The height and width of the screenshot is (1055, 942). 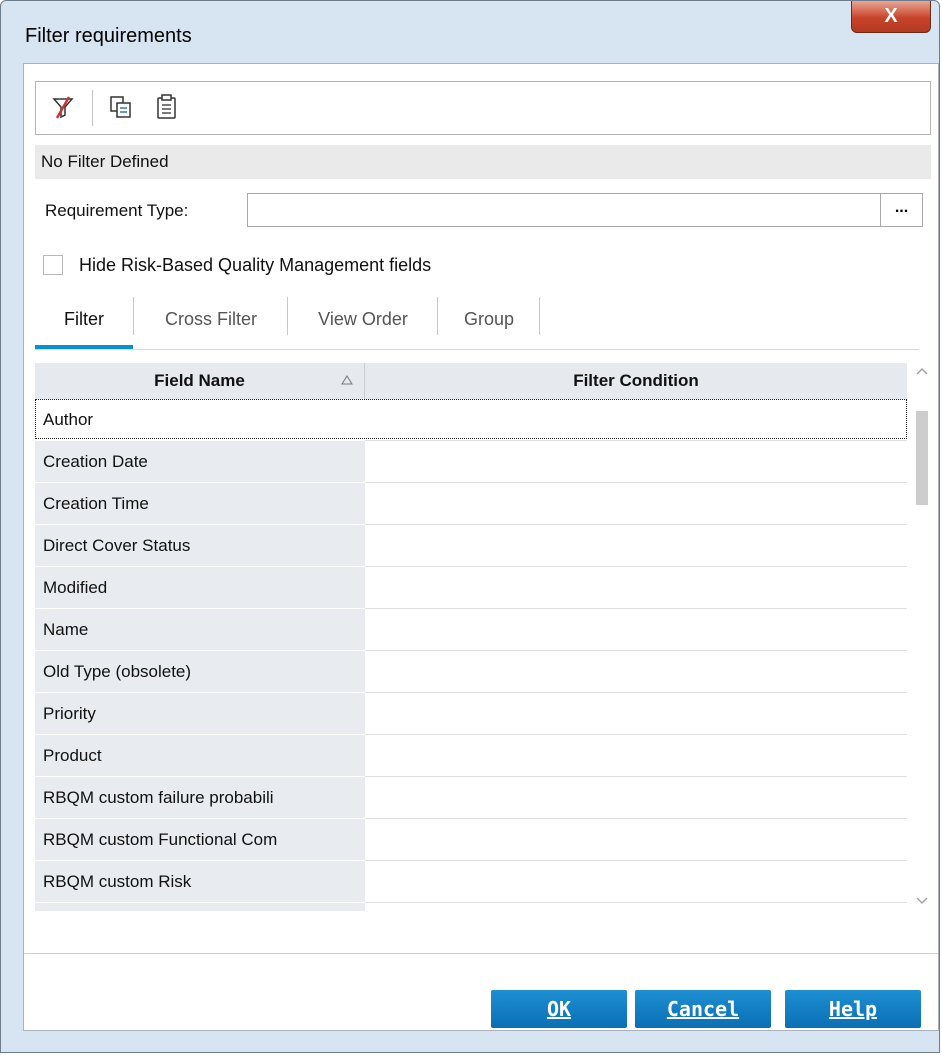 I want to click on hide-rbqm-checkbox, so click(x=53, y=265).